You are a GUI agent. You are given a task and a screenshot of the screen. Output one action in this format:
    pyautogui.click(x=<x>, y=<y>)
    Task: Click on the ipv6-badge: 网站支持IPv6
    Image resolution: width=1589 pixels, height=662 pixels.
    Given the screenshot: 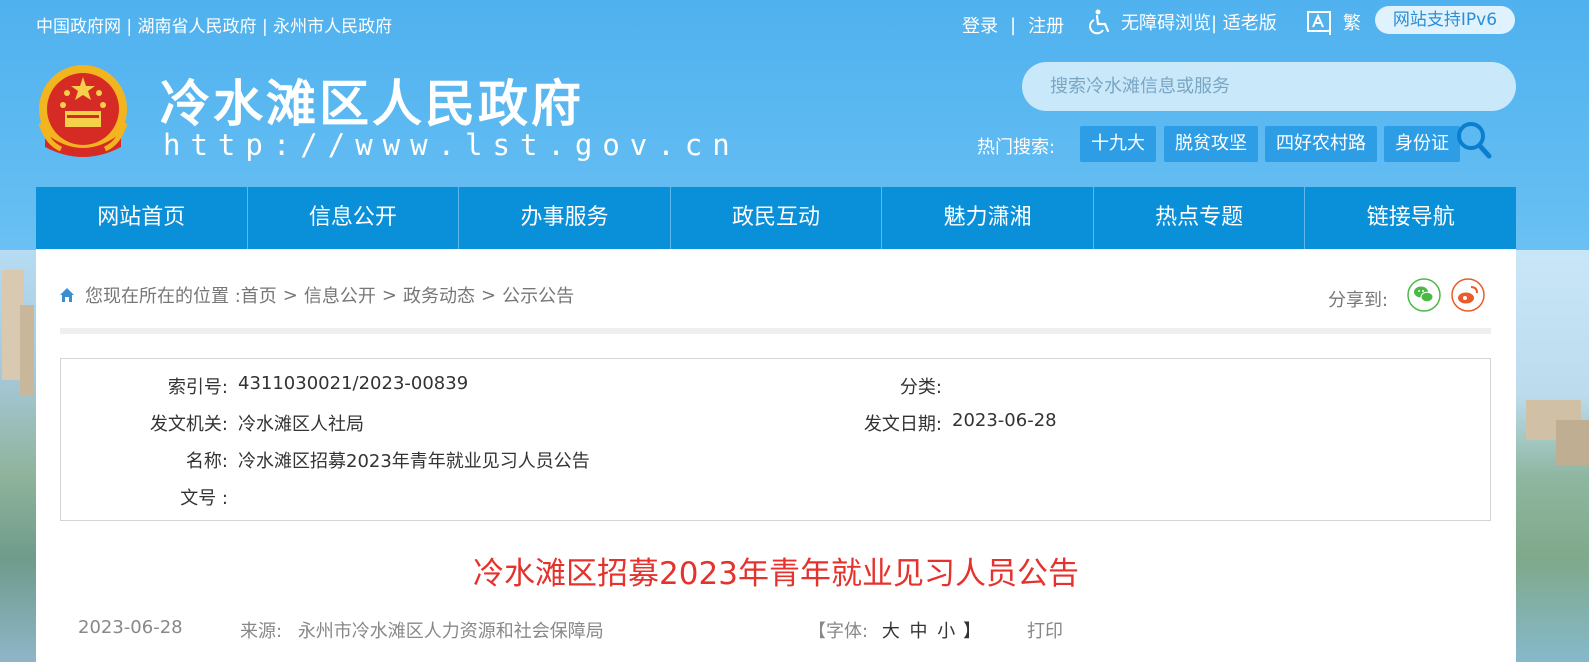 What is the action you would take?
    pyautogui.click(x=1445, y=20)
    